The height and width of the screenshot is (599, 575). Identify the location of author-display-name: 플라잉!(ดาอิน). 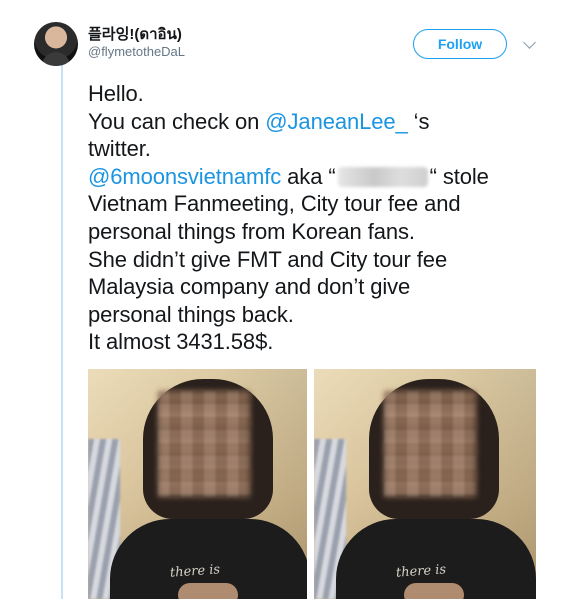
(135, 34).